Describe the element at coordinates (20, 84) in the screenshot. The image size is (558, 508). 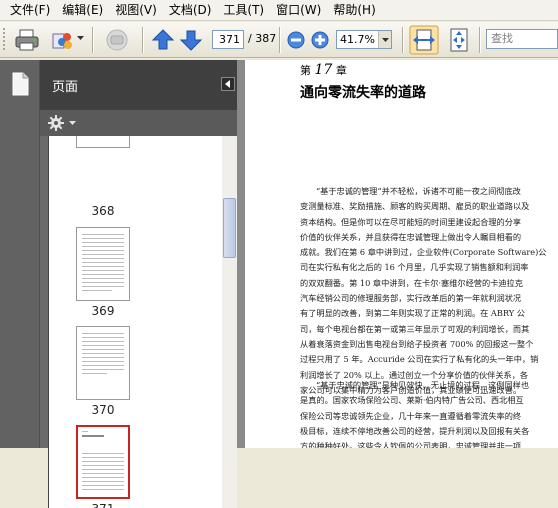
I see `pages-tab-icon` at that location.